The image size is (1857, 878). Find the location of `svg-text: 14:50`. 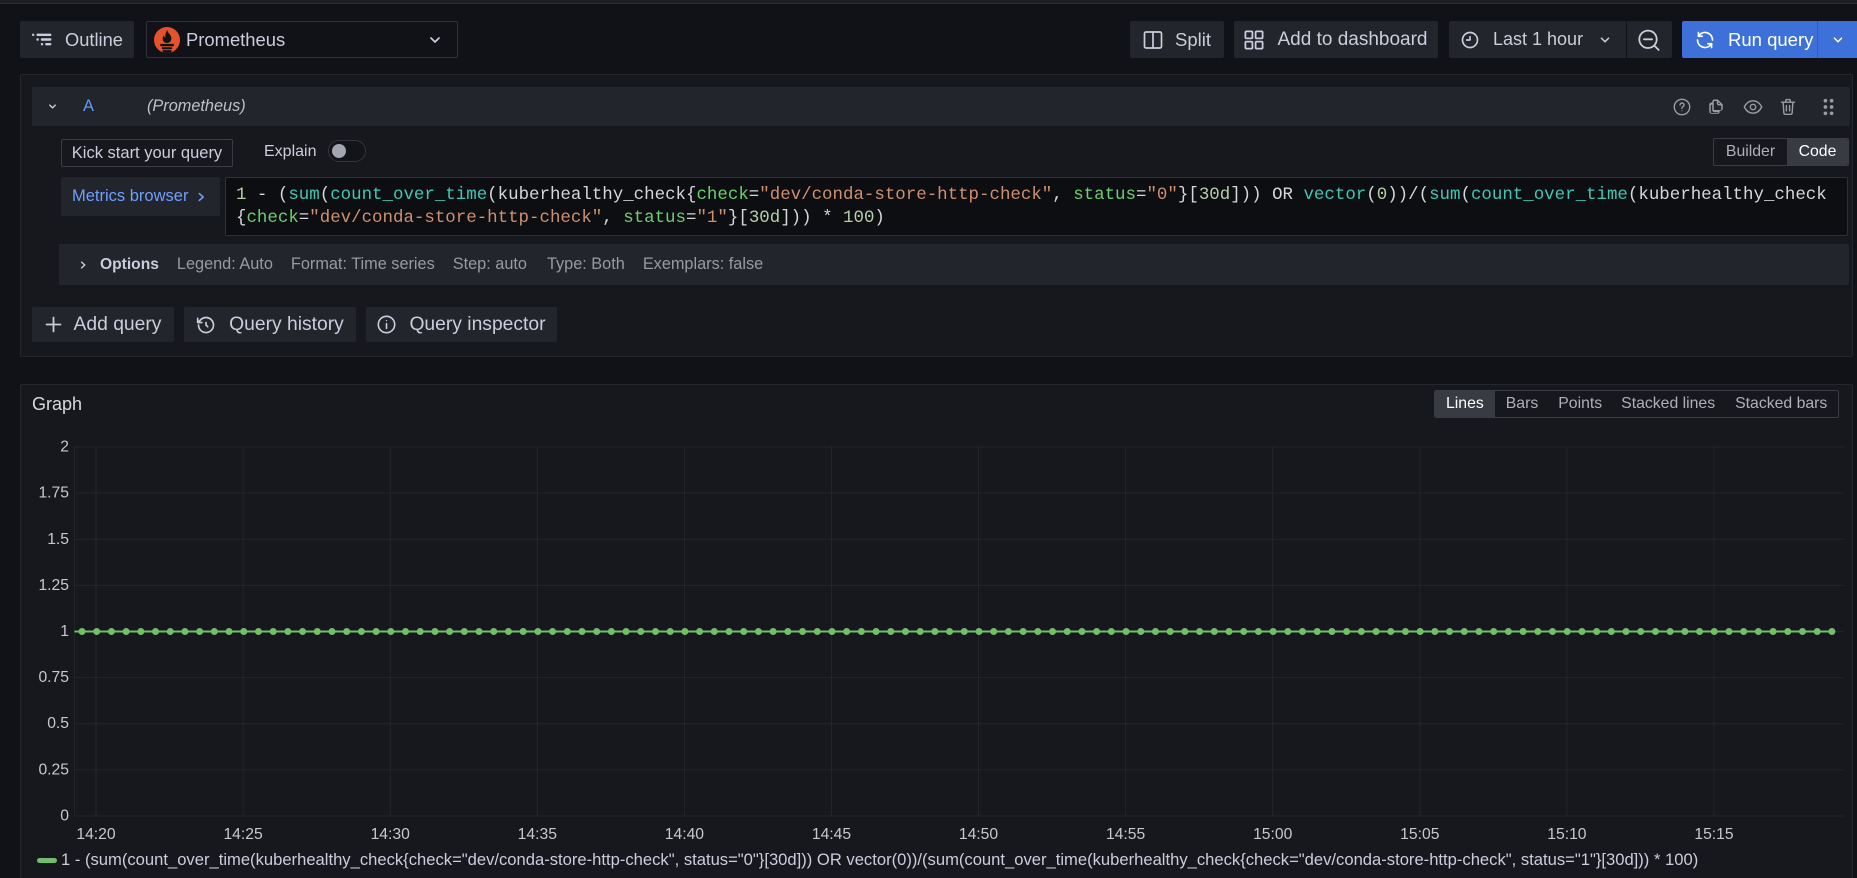

svg-text: 14:50 is located at coordinates (979, 834).